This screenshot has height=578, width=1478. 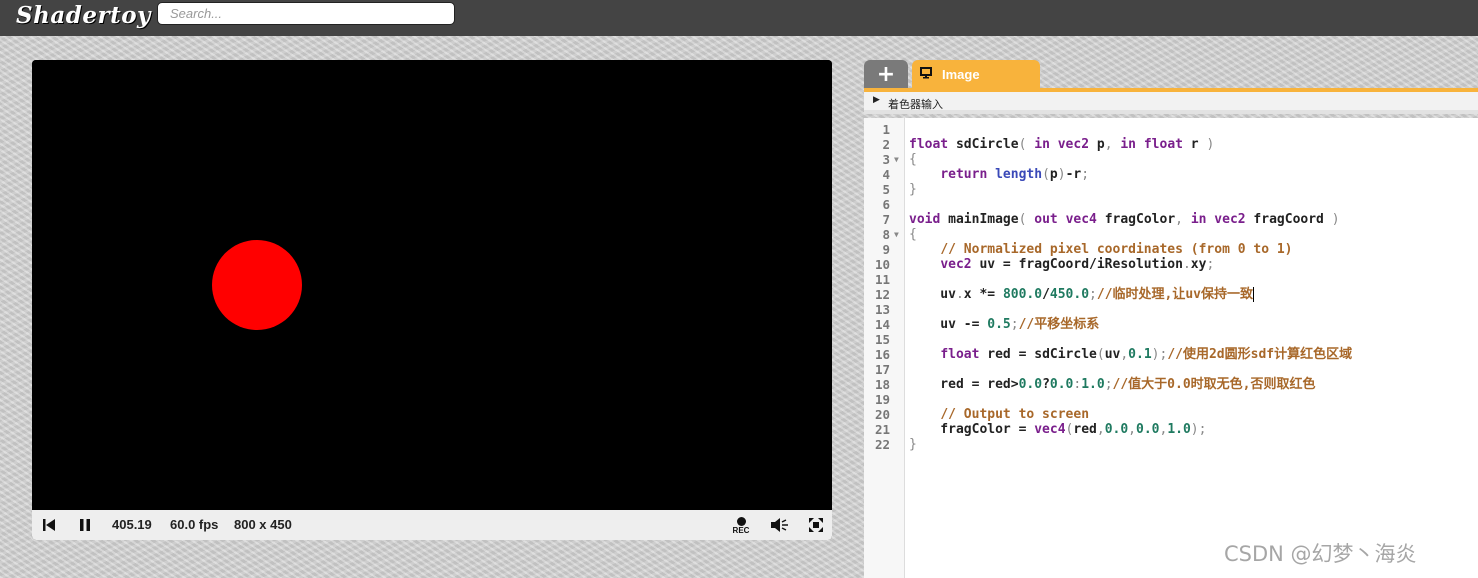 What do you see at coordinates (886, 74) in the screenshot?
I see `add-tab-button: +` at bounding box center [886, 74].